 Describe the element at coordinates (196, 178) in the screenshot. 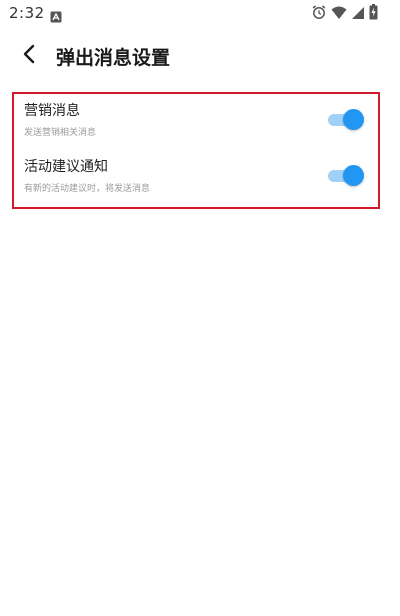

I see `setting-row-activity: 活动建议通知 有新的活动建议时，将发送消息` at that location.